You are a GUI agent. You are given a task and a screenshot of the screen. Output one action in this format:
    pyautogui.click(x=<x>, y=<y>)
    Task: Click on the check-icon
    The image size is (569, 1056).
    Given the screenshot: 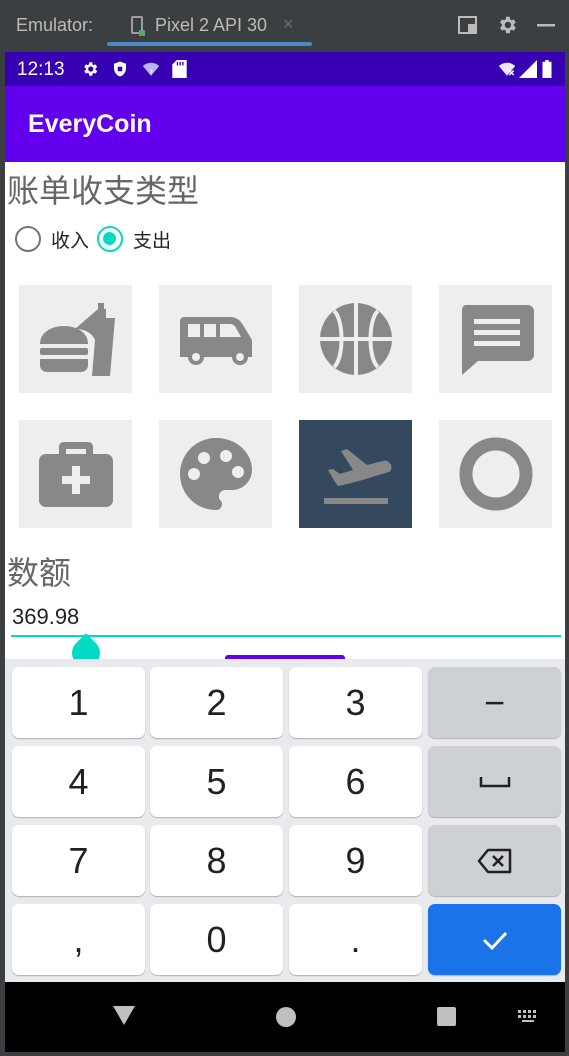 What is the action you would take?
    pyautogui.click(x=494, y=940)
    